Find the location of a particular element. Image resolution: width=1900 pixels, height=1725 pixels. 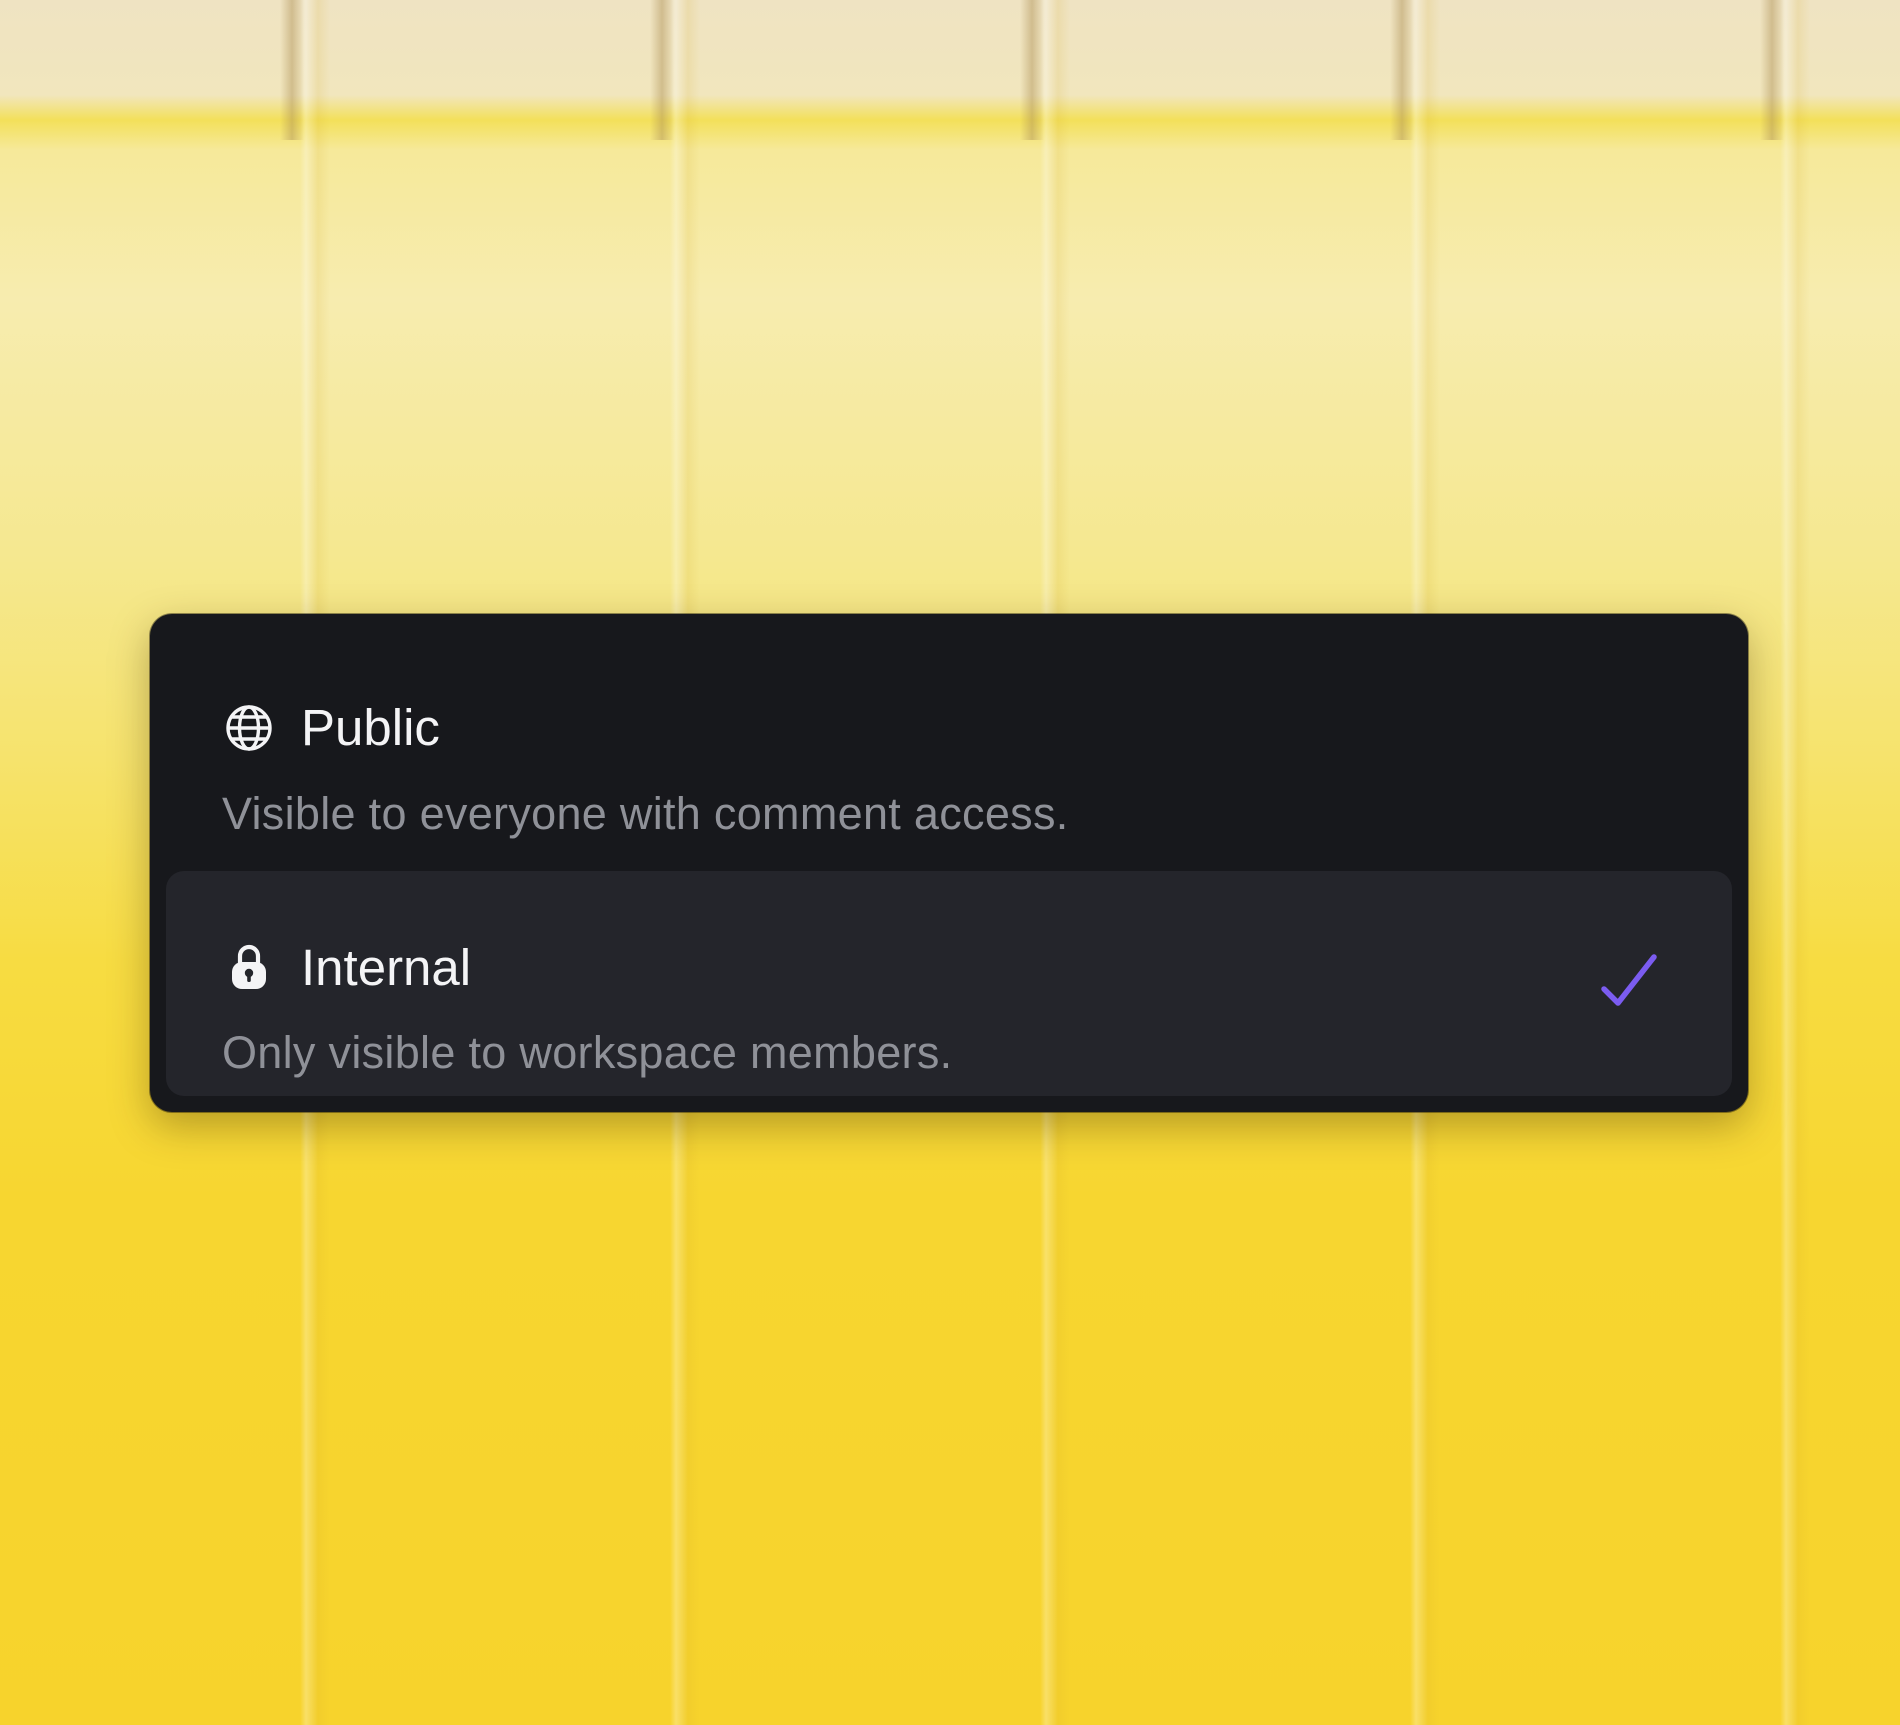

option-title: Internal is located at coordinates (386, 967).